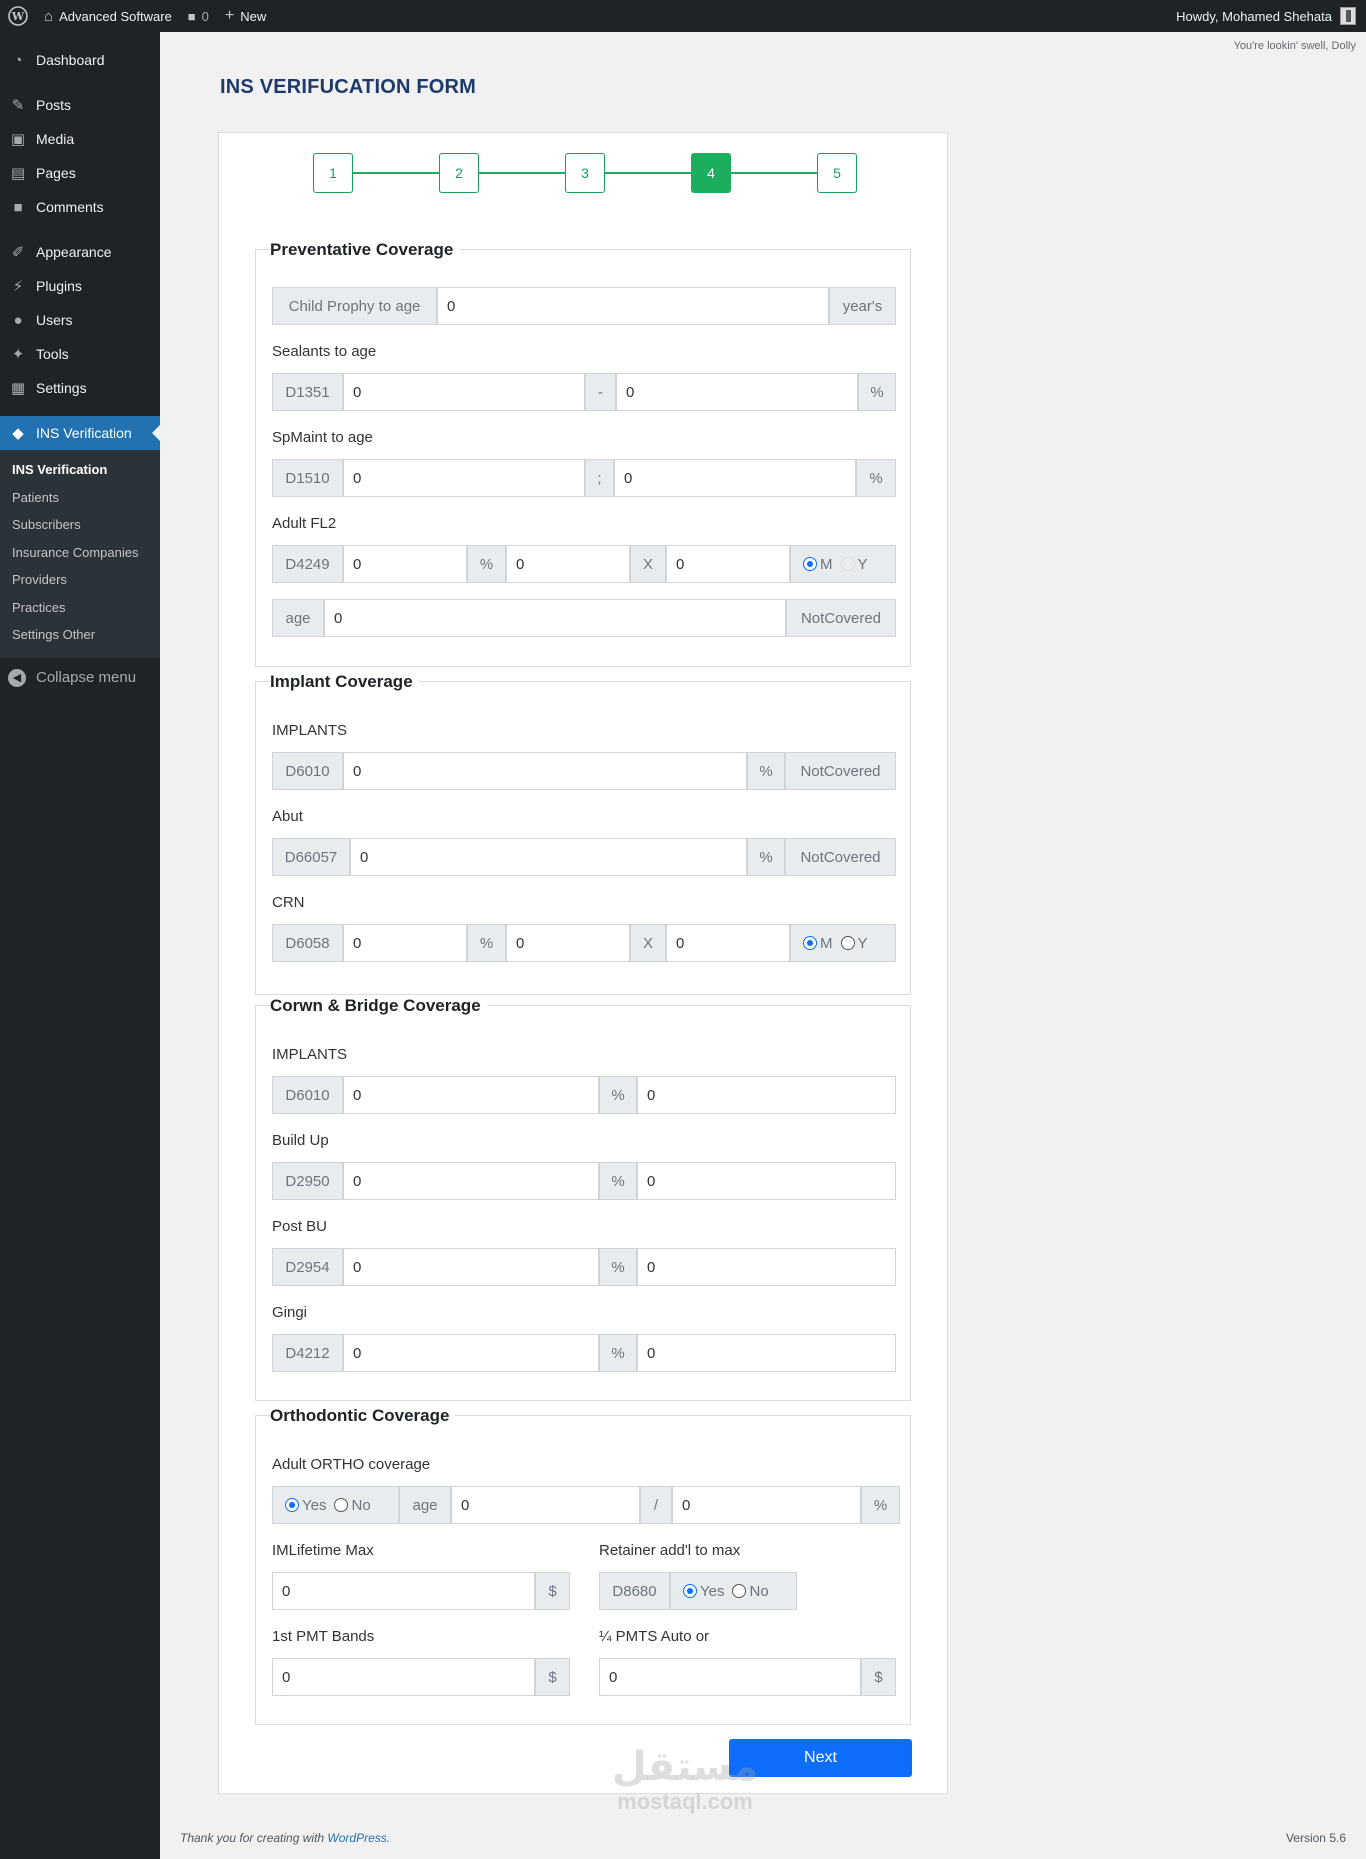  Describe the element at coordinates (459, 173) in the screenshot. I see `step-2: 2` at that location.